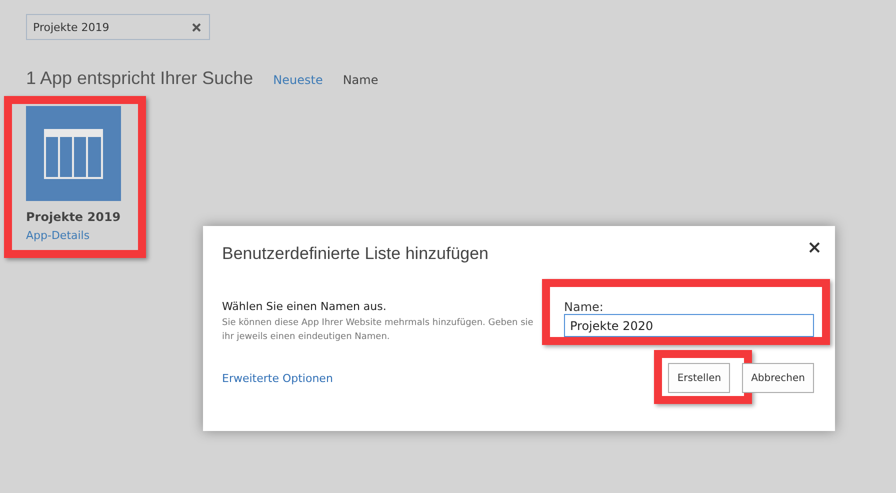 This screenshot has width=896, height=493. What do you see at coordinates (140, 78) in the screenshot?
I see `results-heading: 1 App entspricht Ihrer Suche` at bounding box center [140, 78].